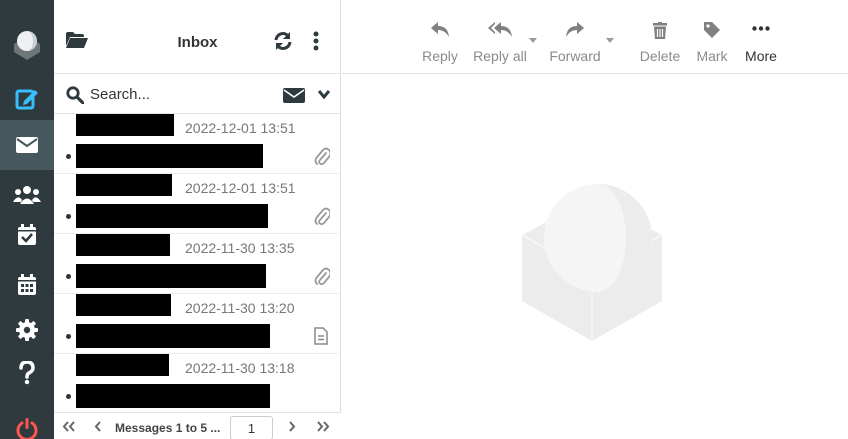  I want to click on message-row: 2022-11-30 13:18, so click(197, 383).